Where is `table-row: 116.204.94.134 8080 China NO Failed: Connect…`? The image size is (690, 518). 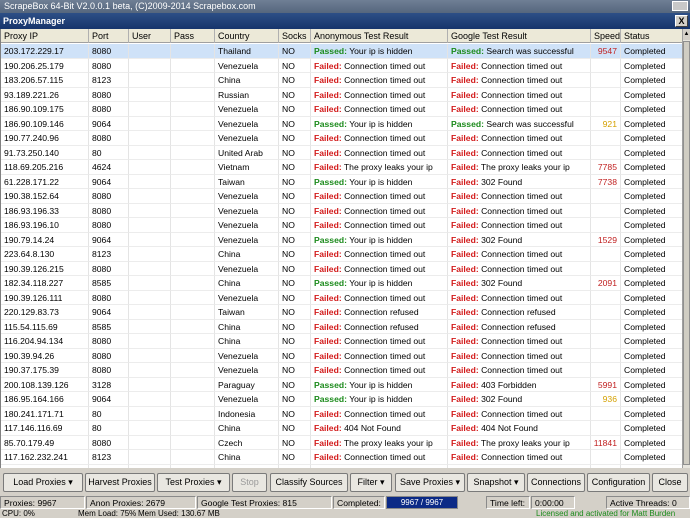 table-row: 116.204.94.134 8080 China NO Failed: Connect… is located at coordinates (341, 341).